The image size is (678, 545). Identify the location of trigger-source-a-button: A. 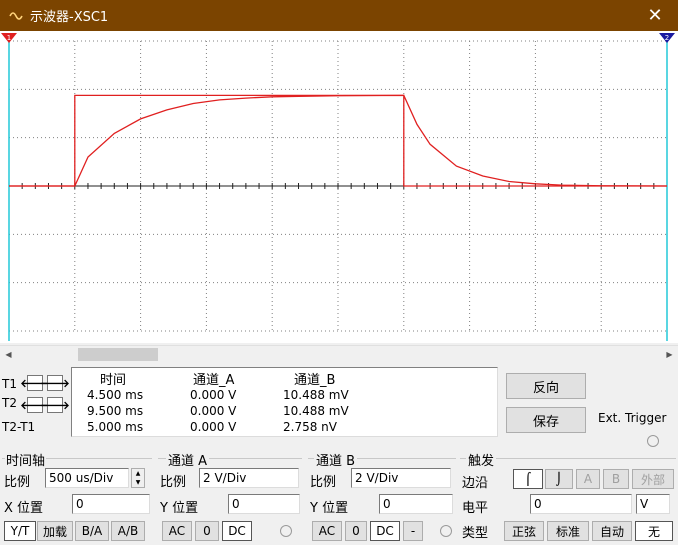
(588, 479).